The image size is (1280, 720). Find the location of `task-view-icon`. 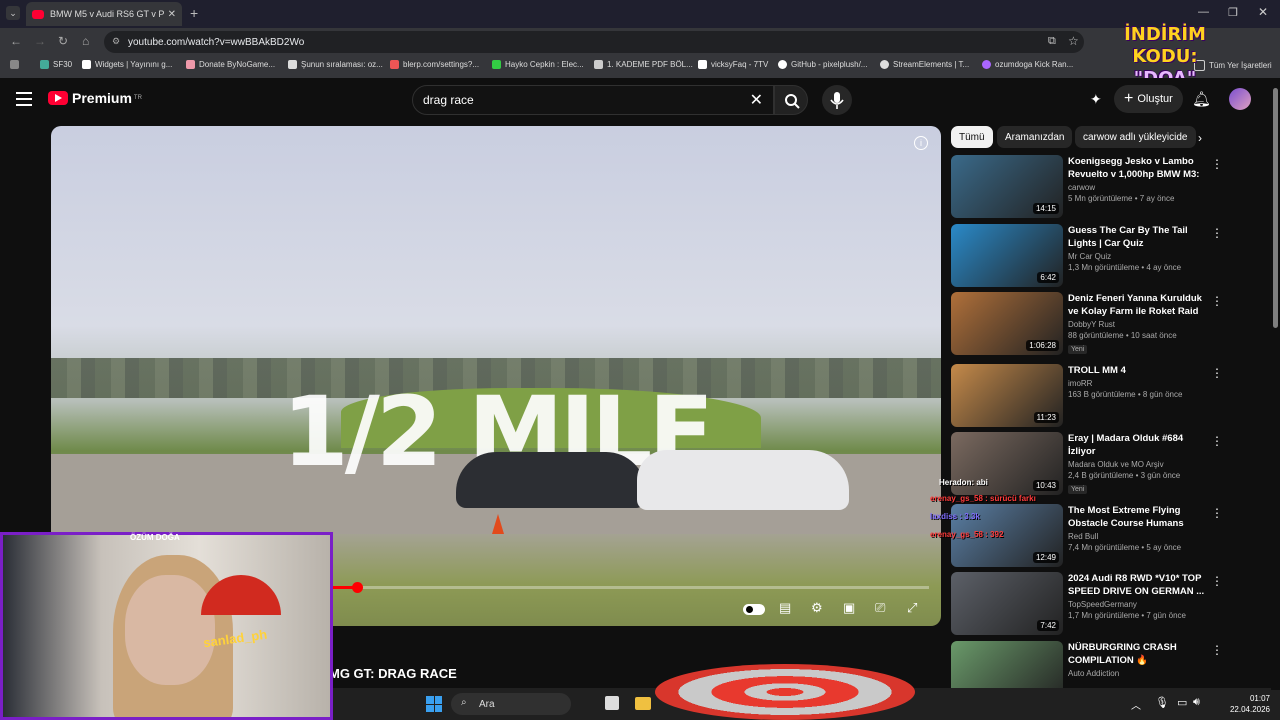

task-view-icon is located at coordinates (612, 703).